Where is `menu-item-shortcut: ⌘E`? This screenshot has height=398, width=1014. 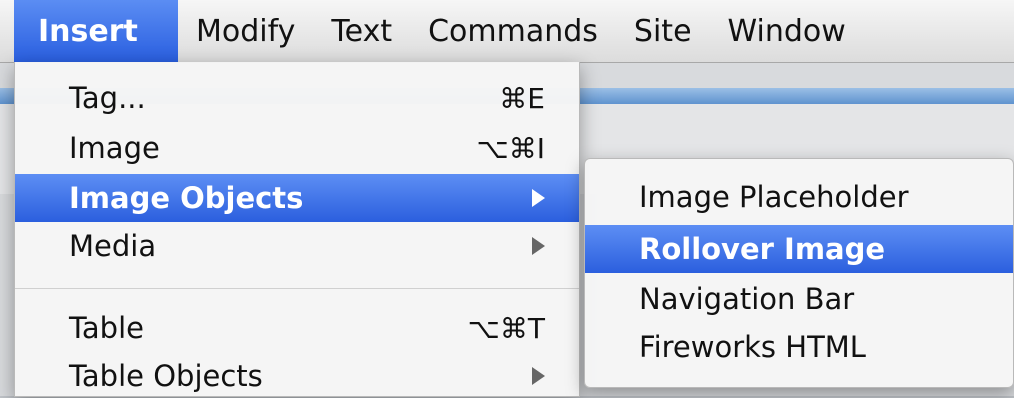
menu-item-shortcut: ⌘E is located at coordinates (522, 98).